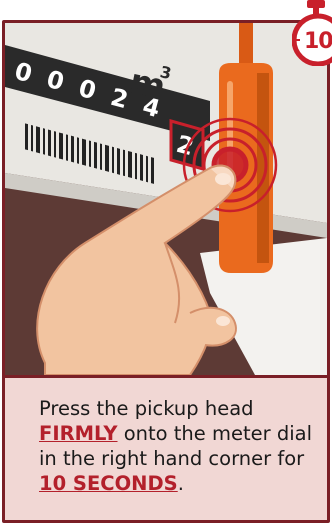 The image size is (332, 525). What do you see at coordinates (180, 483) in the screenshot?
I see `instruction-text-part: .` at bounding box center [180, 483].